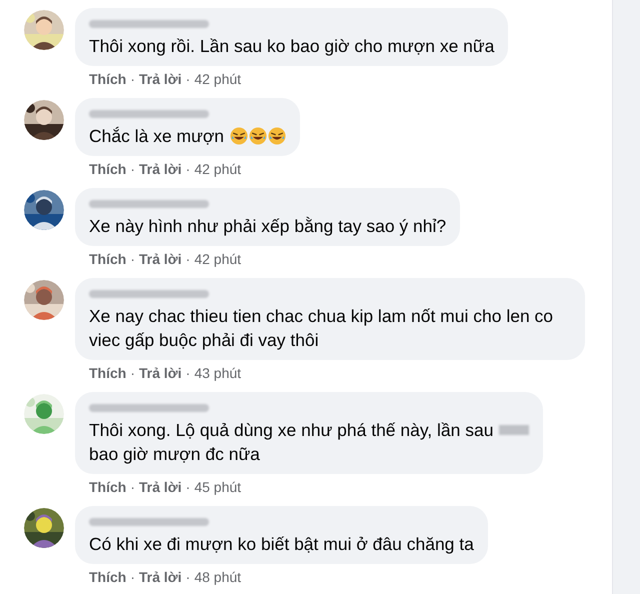 The width and height of the screenshot is (640, 594). Describe the element at coordinates (218, 373) in the screenshot. I see `timestamp: 43 phút` at that location.